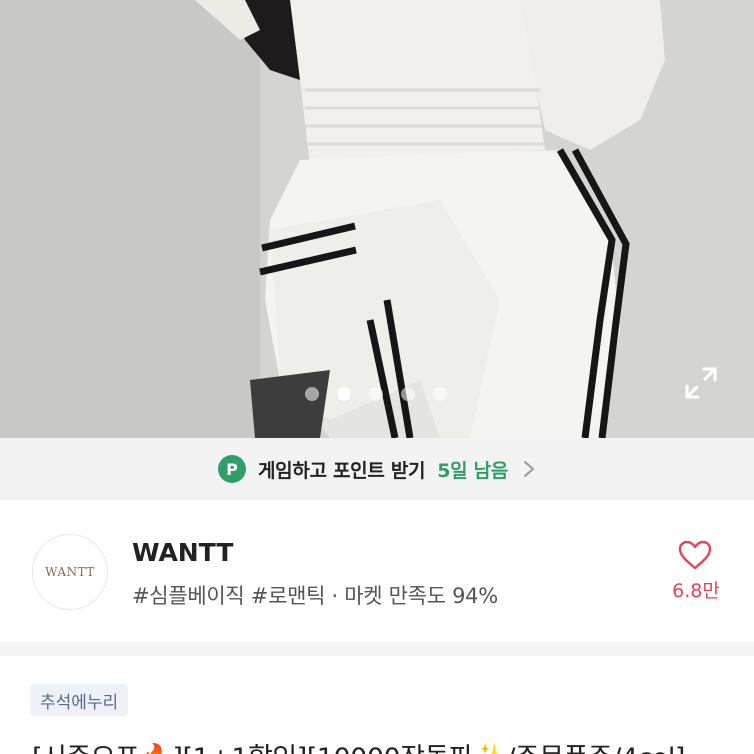  I want to click on point-game-banner: P 게임하고 포인트 받기 5일 남음, so click(377, 469).